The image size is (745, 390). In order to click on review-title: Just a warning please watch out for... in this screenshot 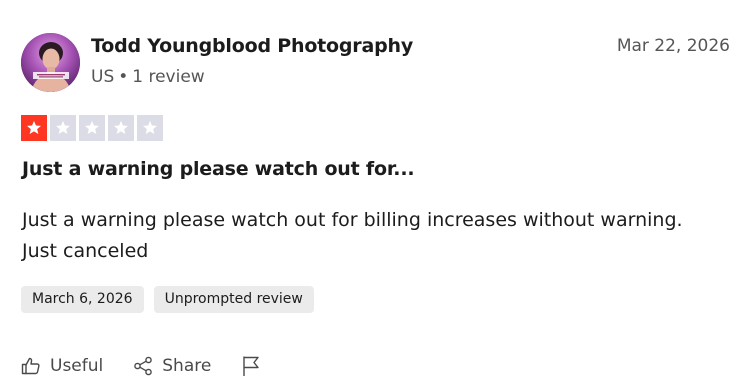, I will do `click(218, 169)`.